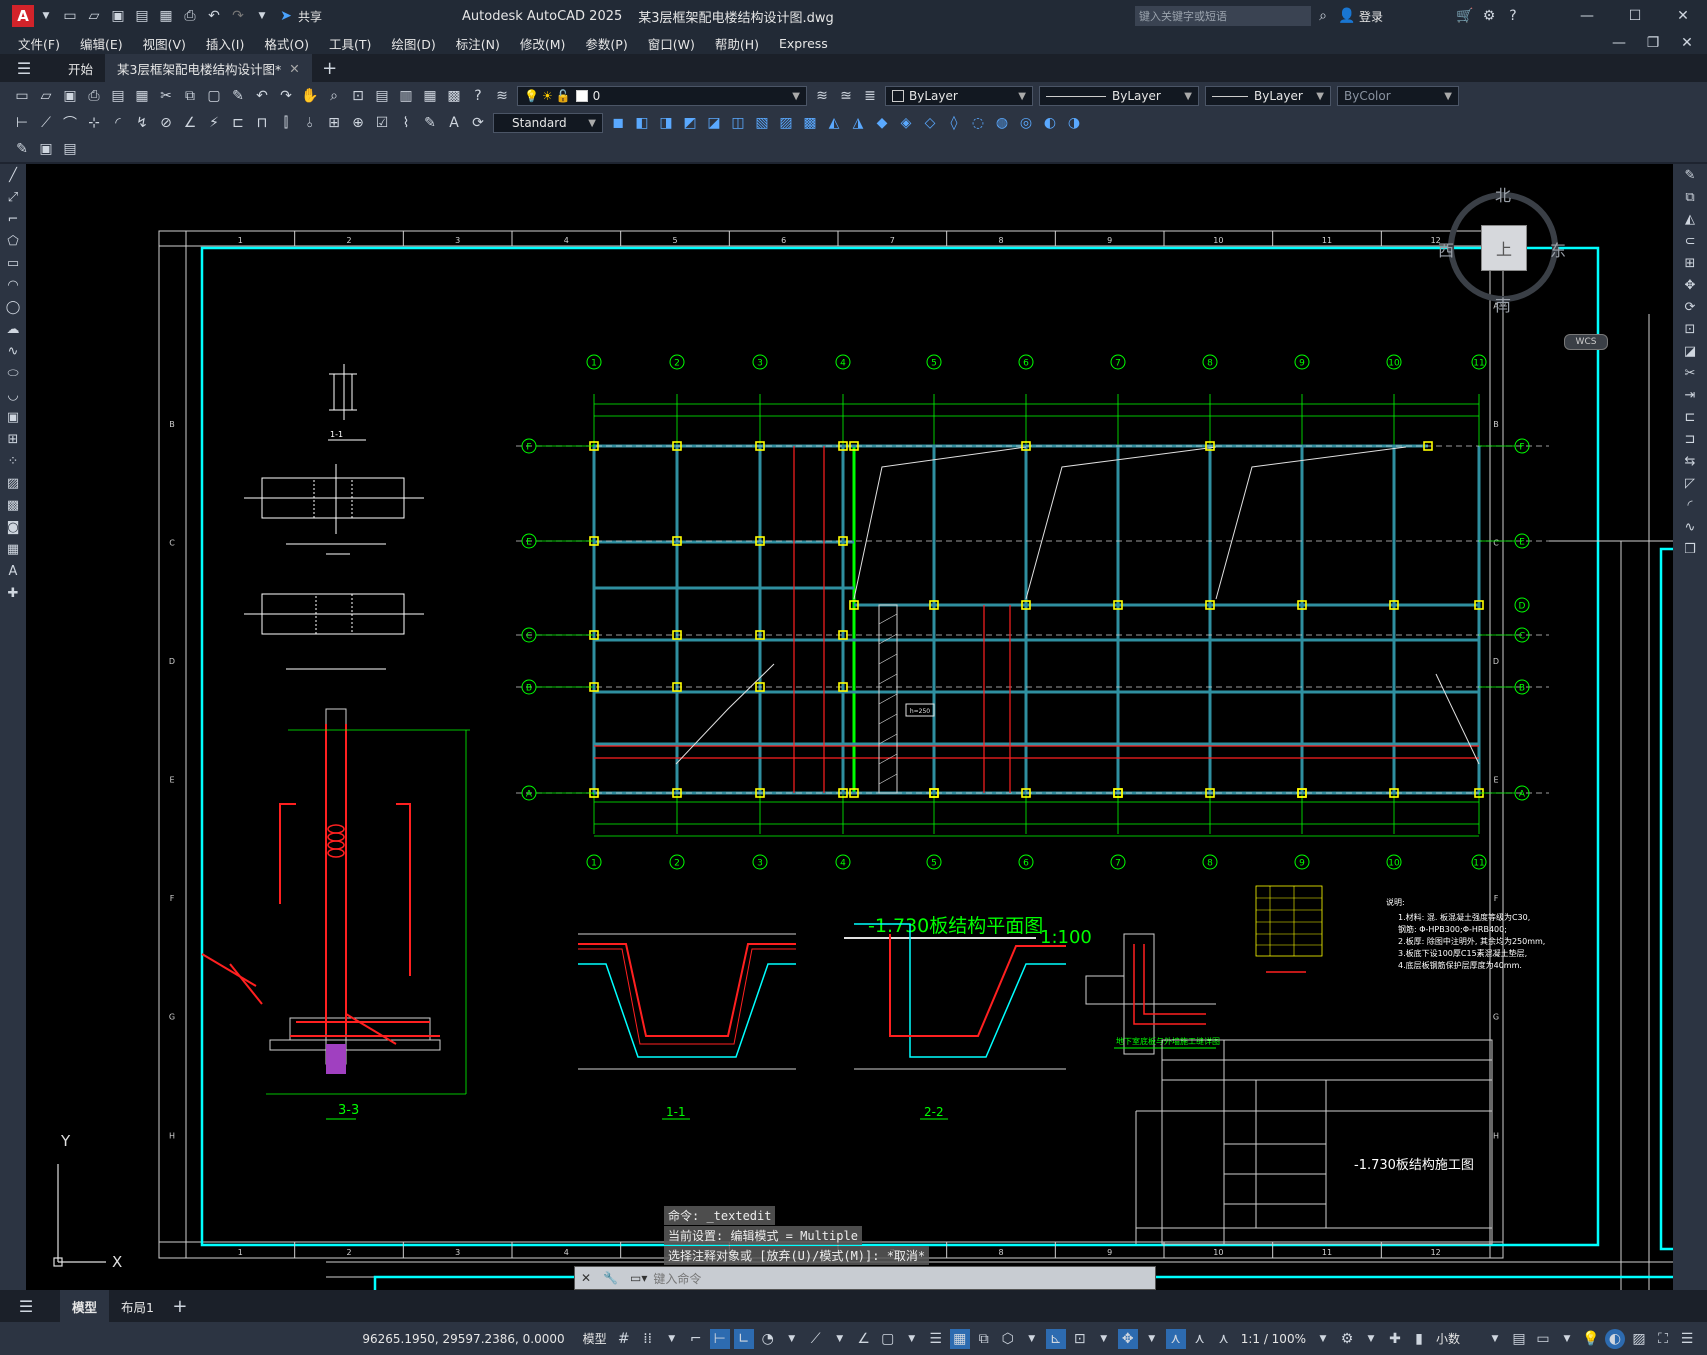 The image size is (1707, 1355). What do you see at coordinates (1513, 16) in the screenshot?
I see `help-icon: ?` at bounding box center [1513, 16].